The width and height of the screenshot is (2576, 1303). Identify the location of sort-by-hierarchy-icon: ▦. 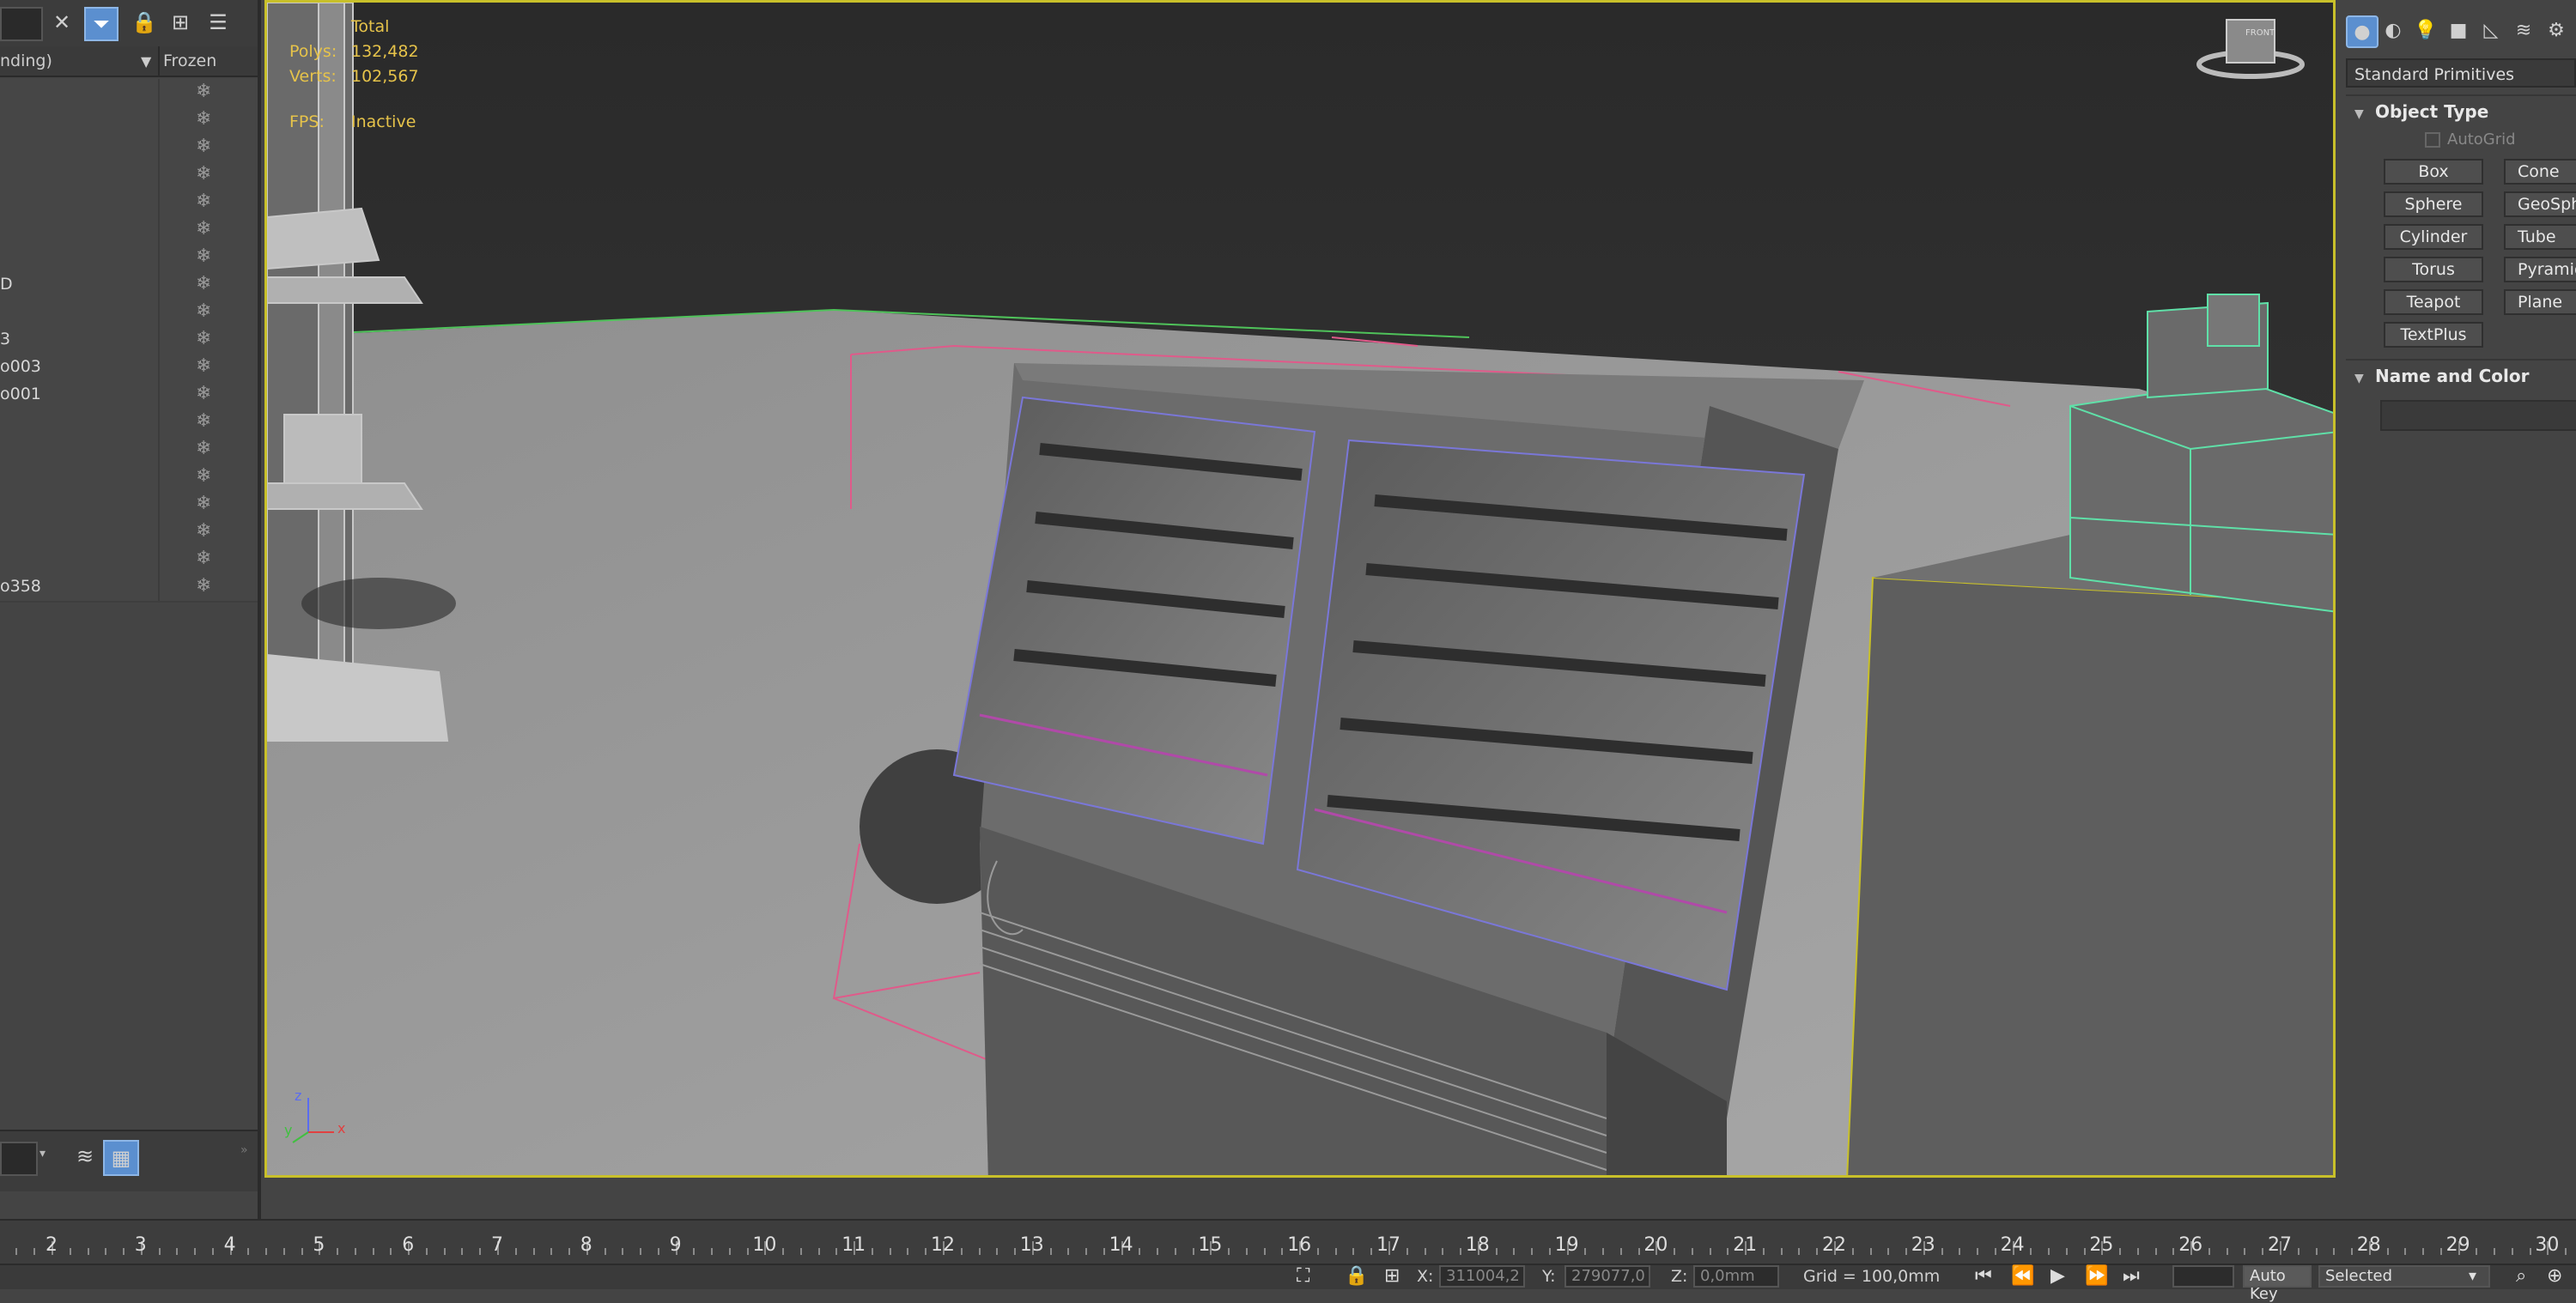
(121, 1158).